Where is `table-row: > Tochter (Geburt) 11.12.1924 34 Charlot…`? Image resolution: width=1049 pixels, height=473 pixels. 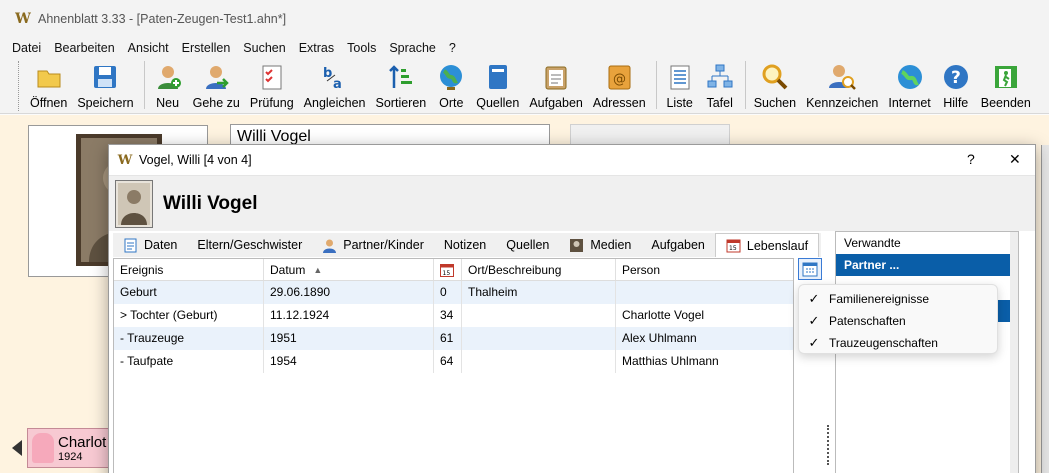 table-row: > Tochter (Geburt) 11.12.1924 34 Charlot… is located at coordinates (453, 315).